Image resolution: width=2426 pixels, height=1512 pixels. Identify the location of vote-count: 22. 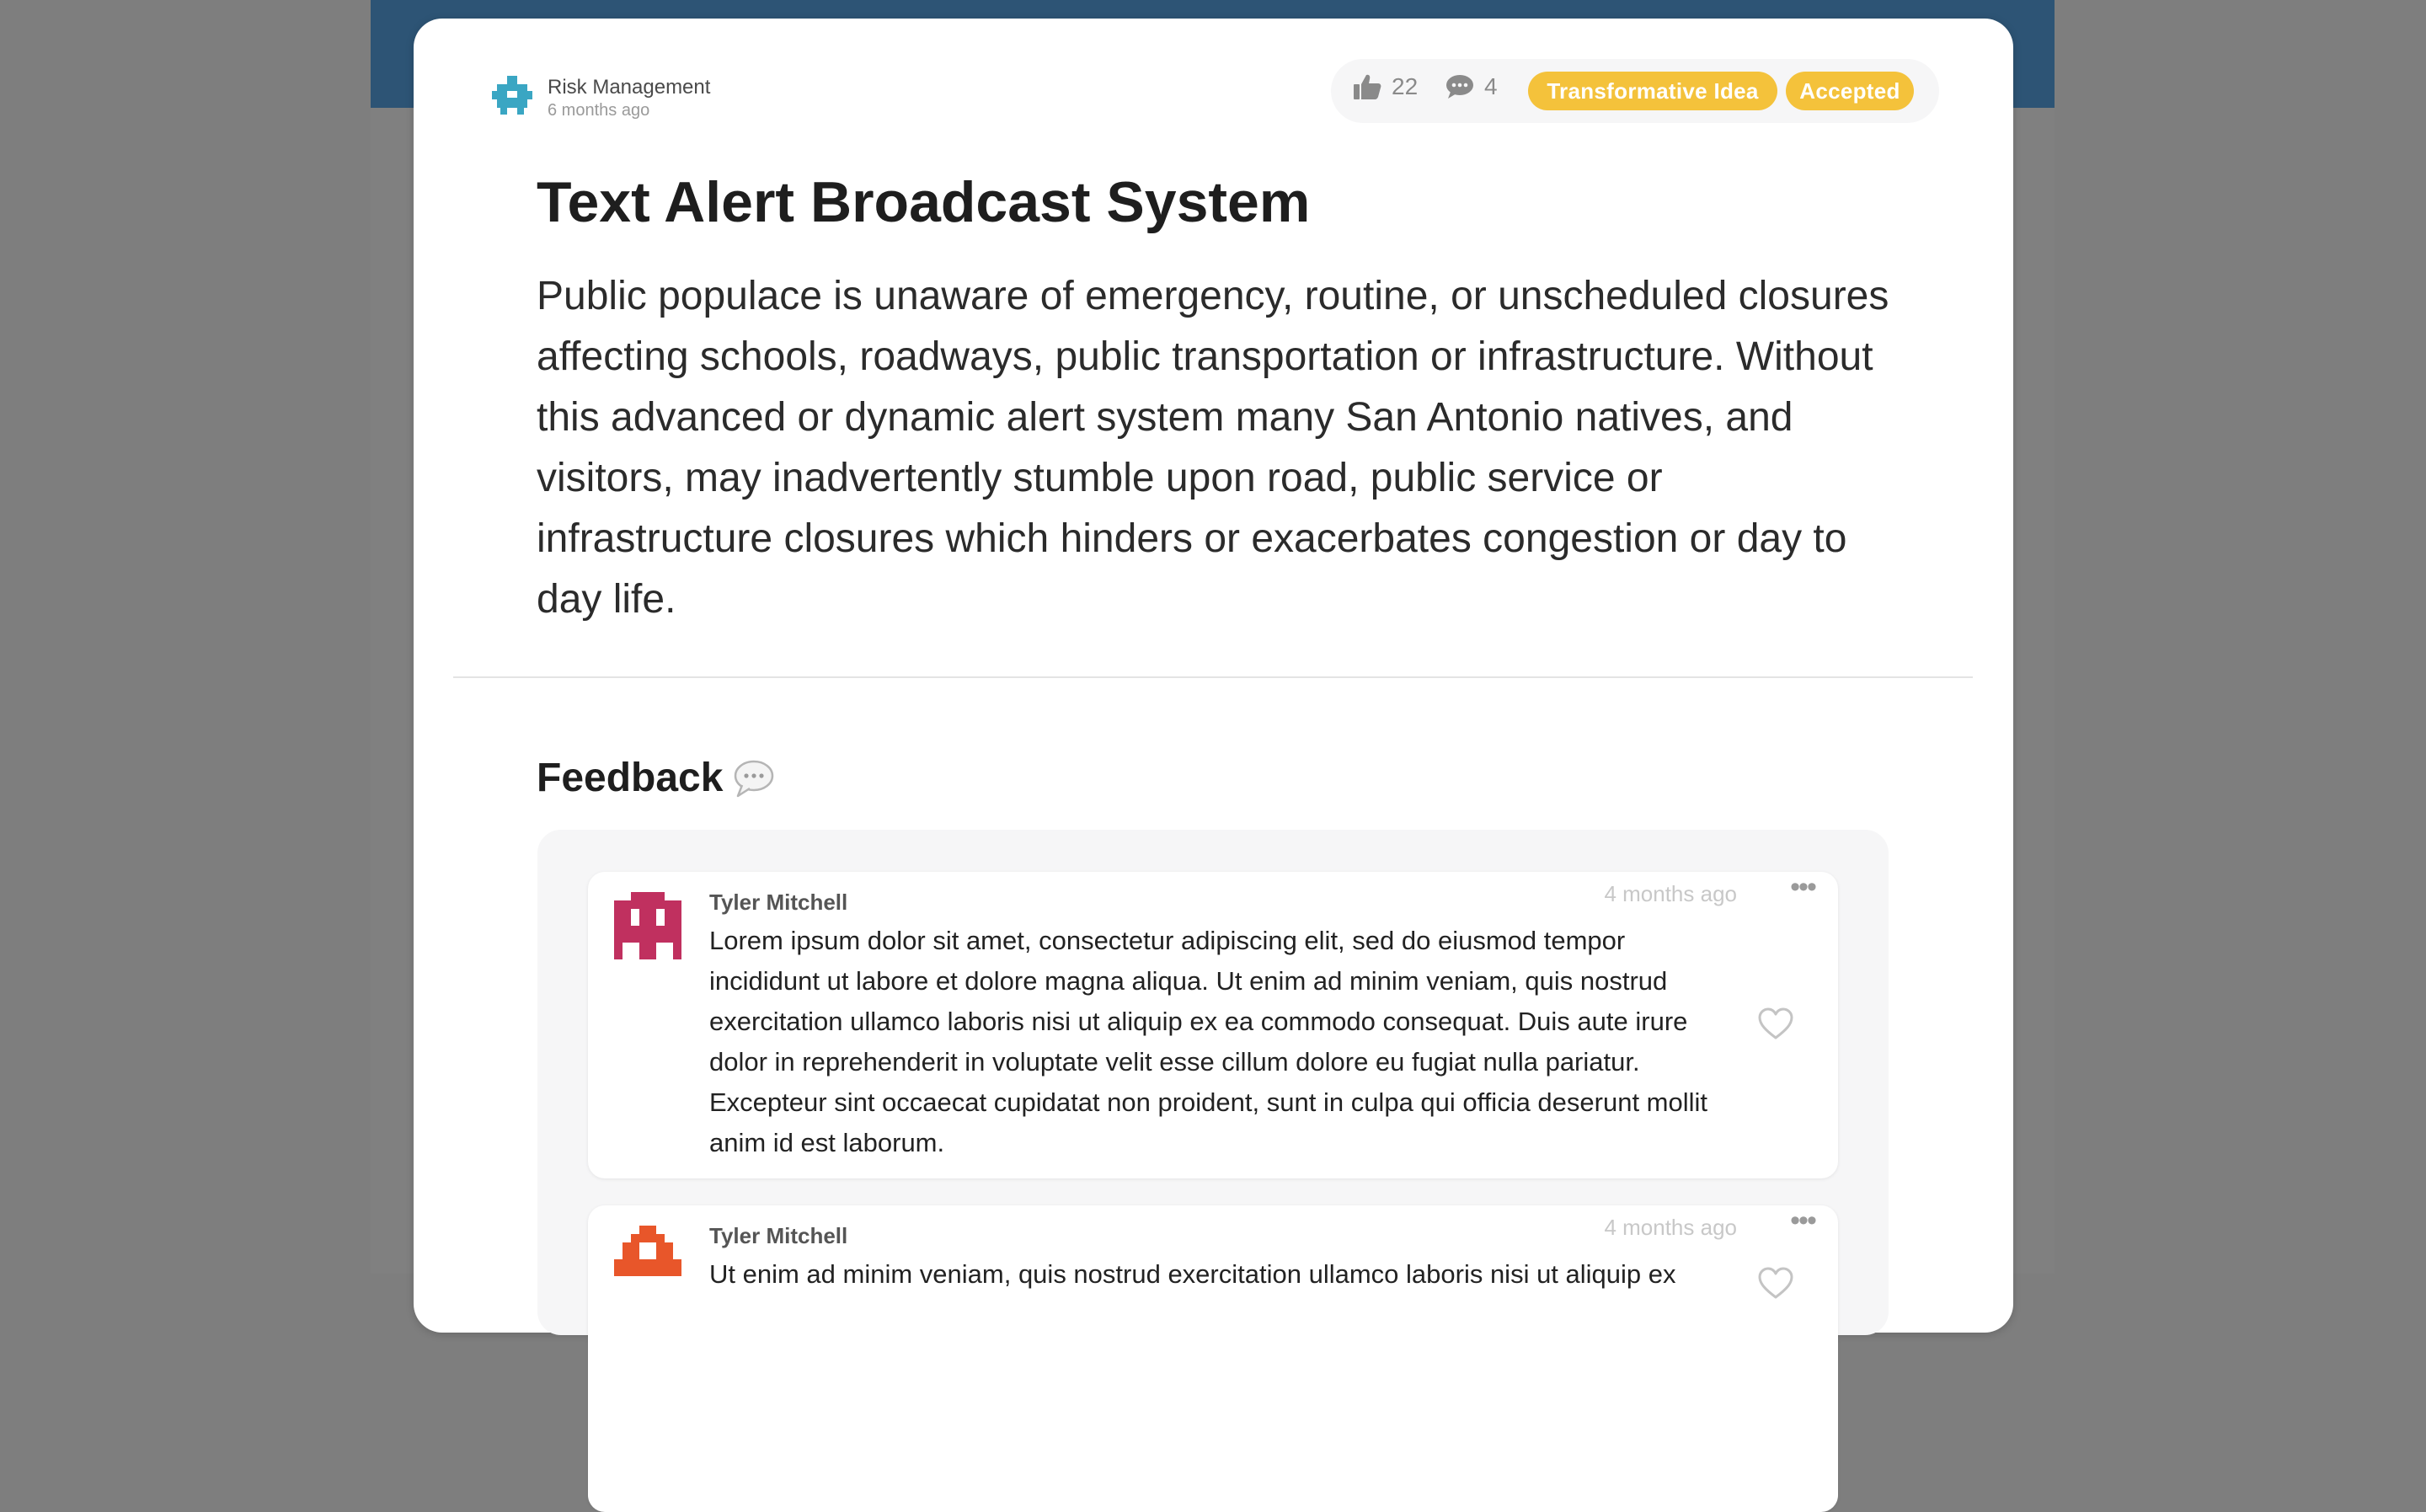
(1385, 86).